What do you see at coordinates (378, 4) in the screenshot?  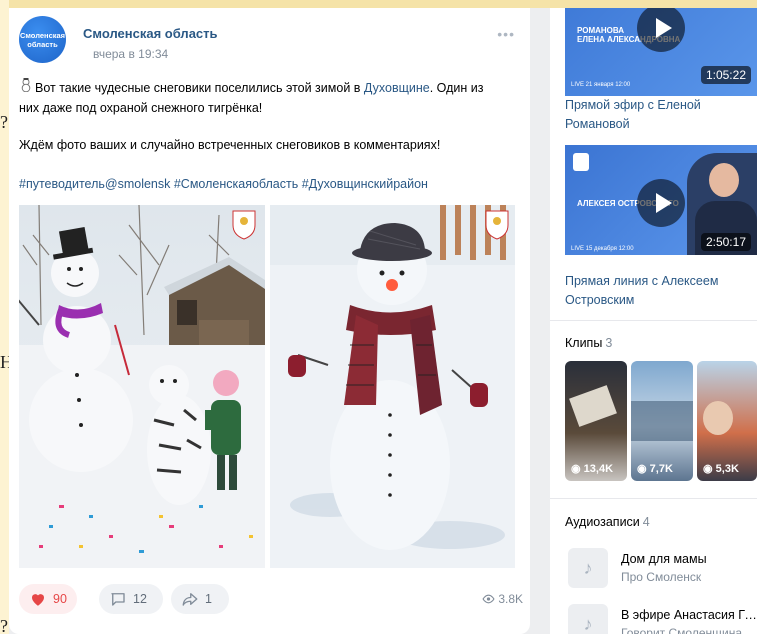 I see `page-top-band` at bounding box center [378, 4].